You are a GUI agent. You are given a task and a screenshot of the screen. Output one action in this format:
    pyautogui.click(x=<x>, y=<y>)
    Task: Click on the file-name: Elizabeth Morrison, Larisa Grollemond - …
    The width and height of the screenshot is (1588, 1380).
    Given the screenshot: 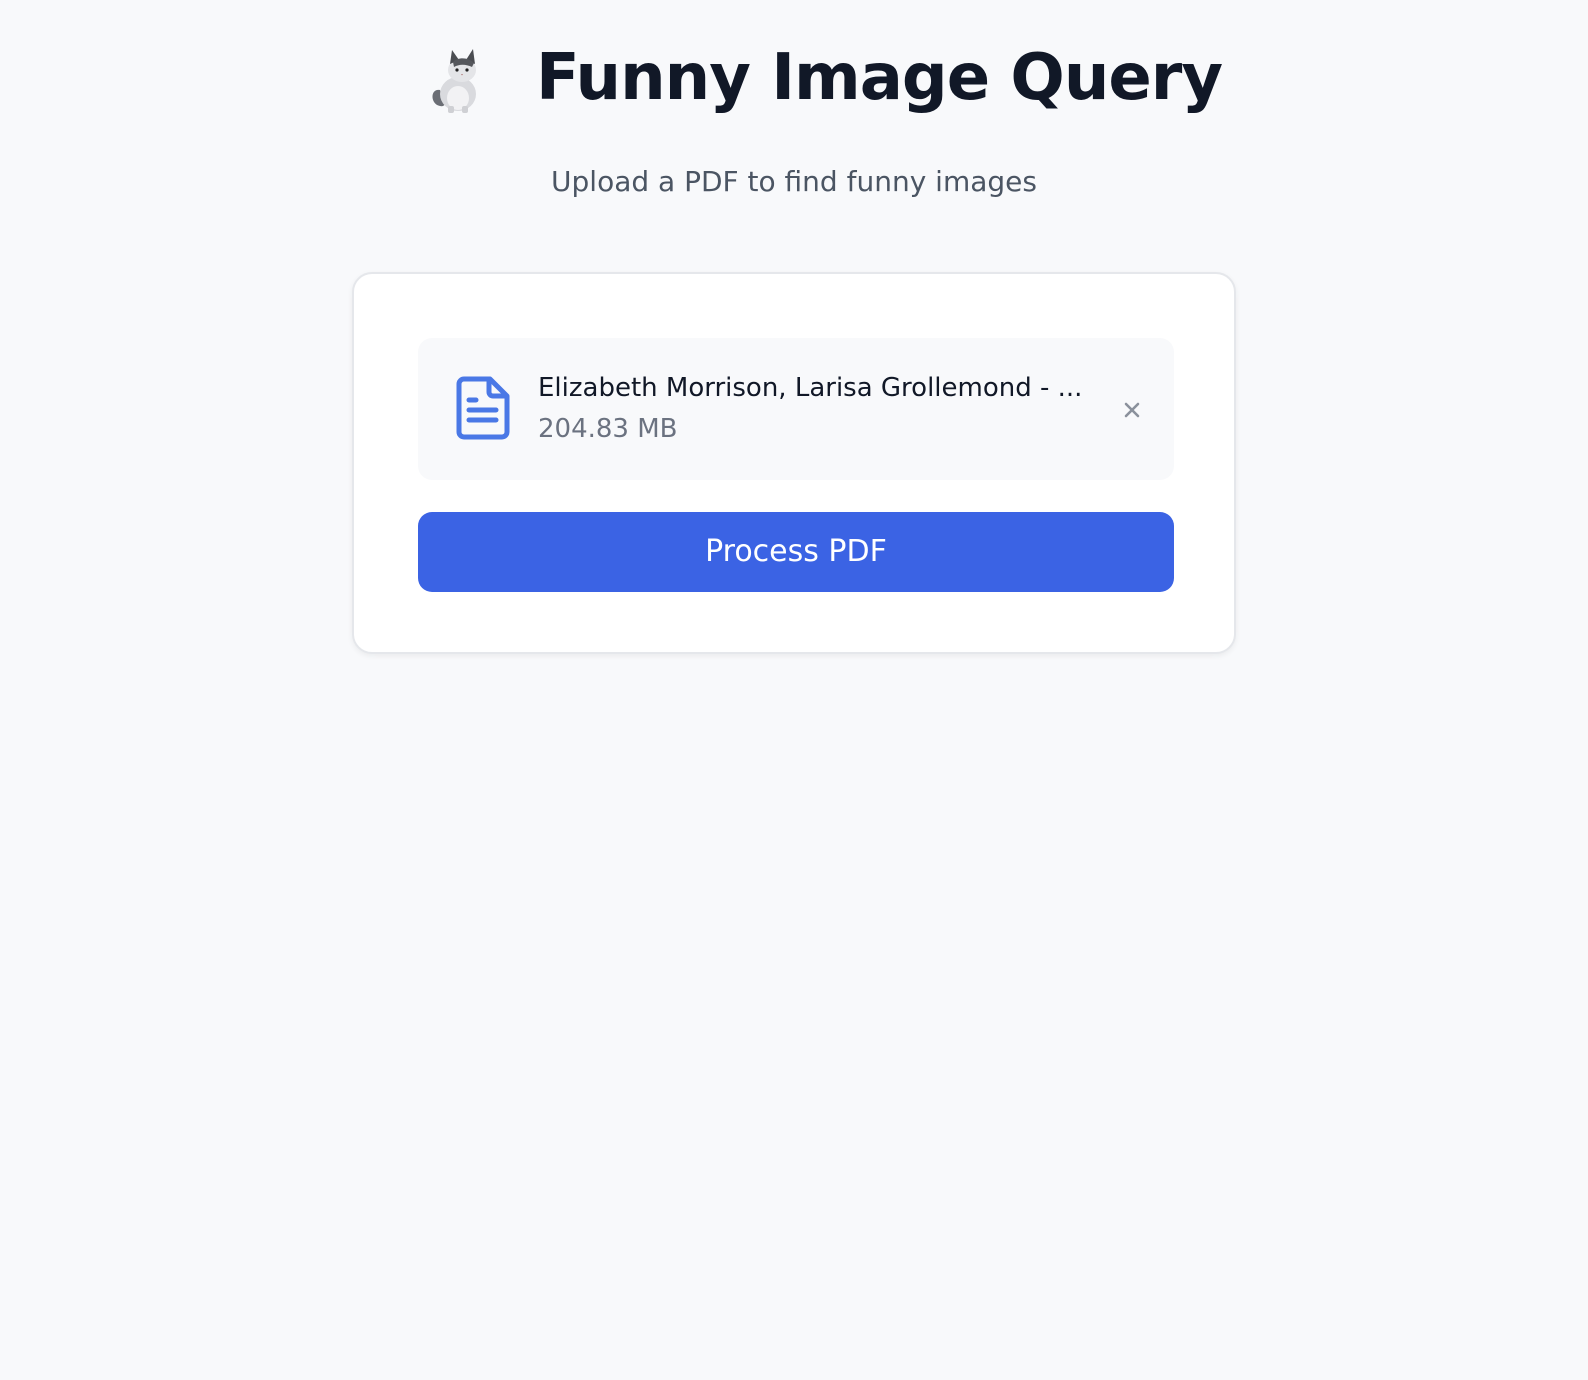 What is the action you would take?
    pyautogui.click(x=810, y=388)
    